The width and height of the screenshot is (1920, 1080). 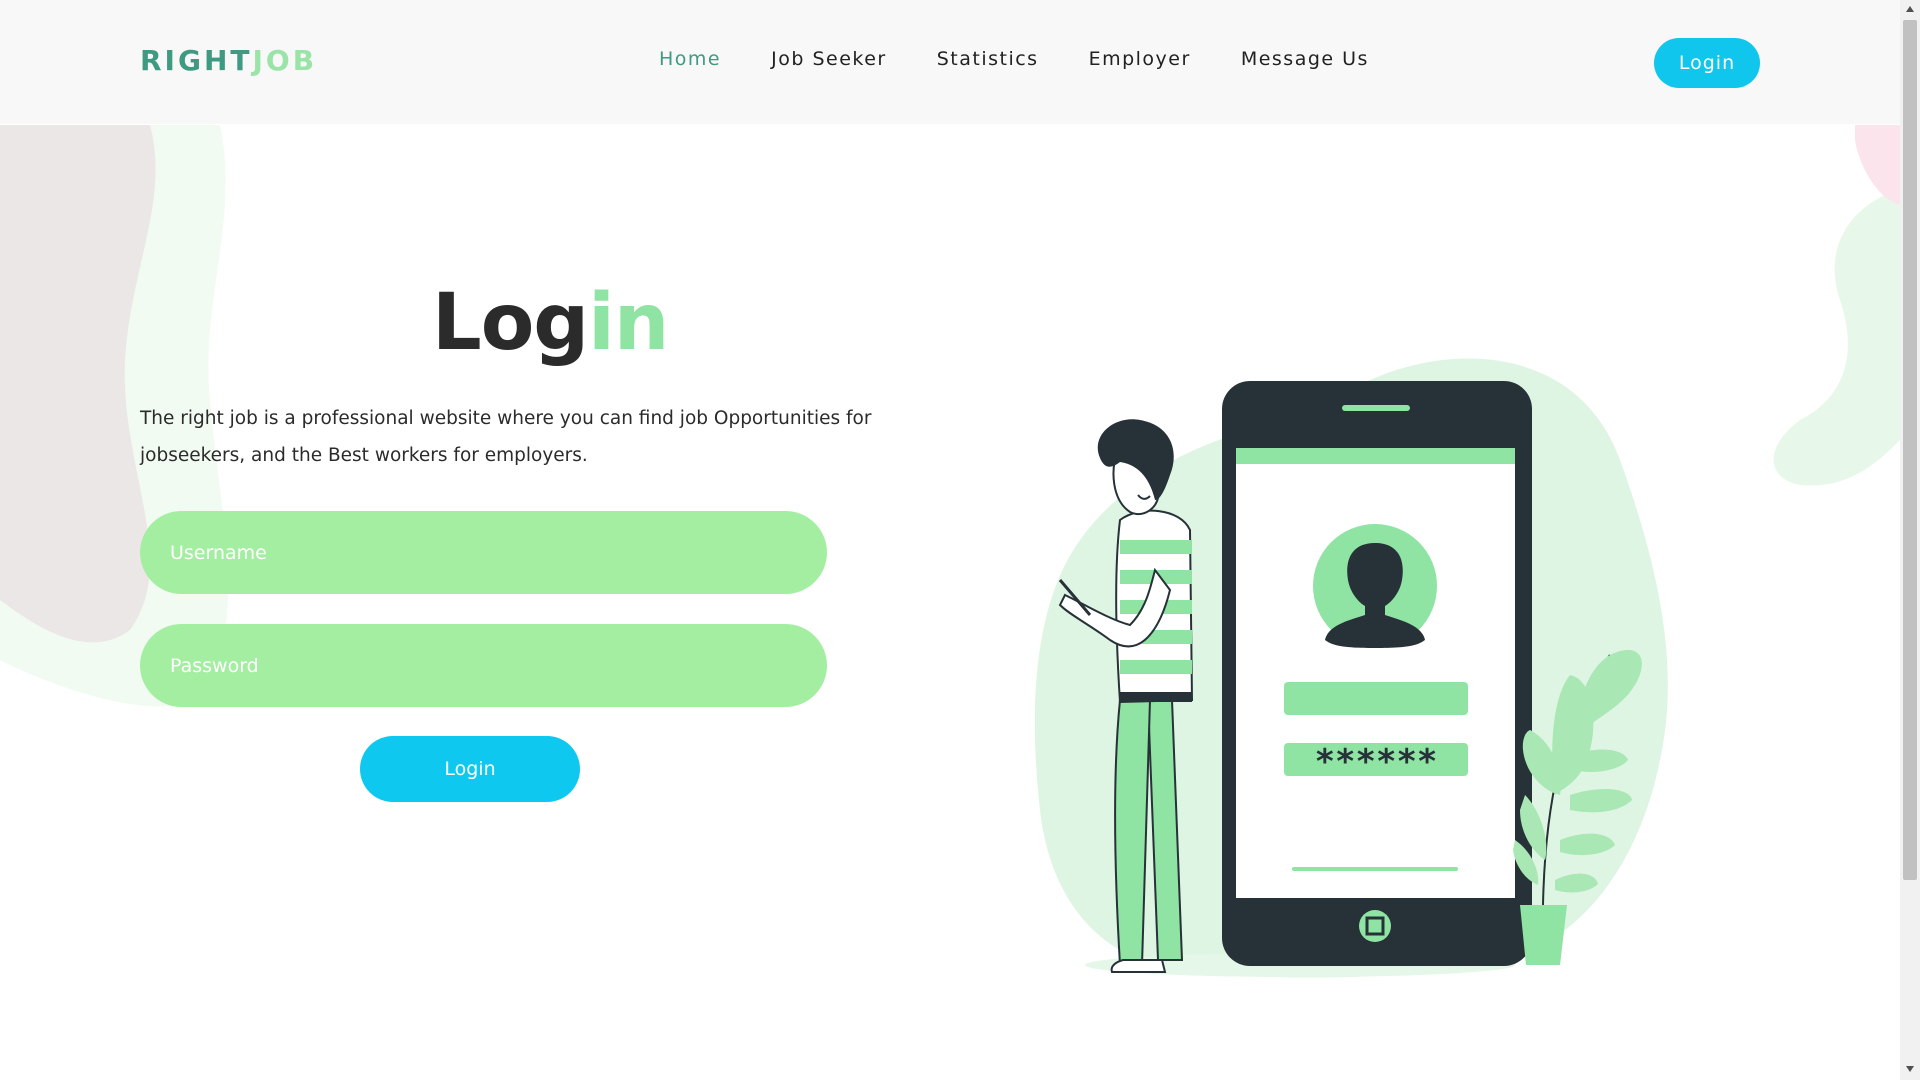 What do you see at coordinates (1140, 59) in the screenshot?
I see `nav-item-employer: Employer` at bounding box center [1140, 59].